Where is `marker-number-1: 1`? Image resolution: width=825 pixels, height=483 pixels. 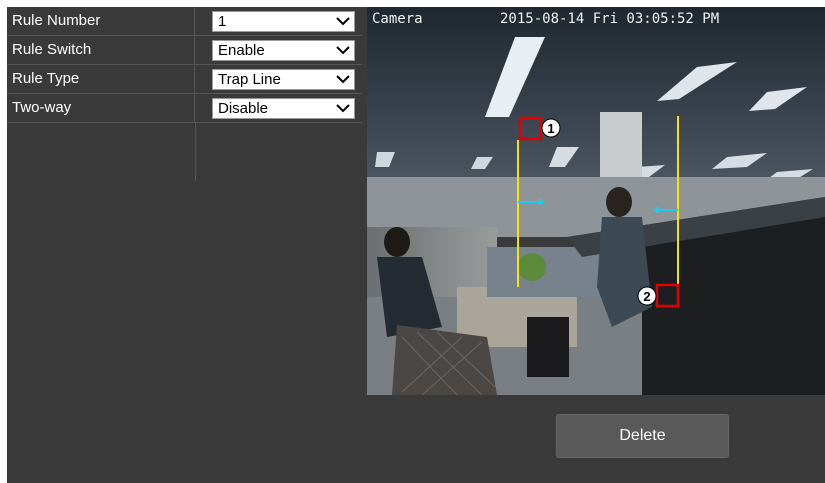
marker-number-1: 1 is located at coordinates (550, 128).